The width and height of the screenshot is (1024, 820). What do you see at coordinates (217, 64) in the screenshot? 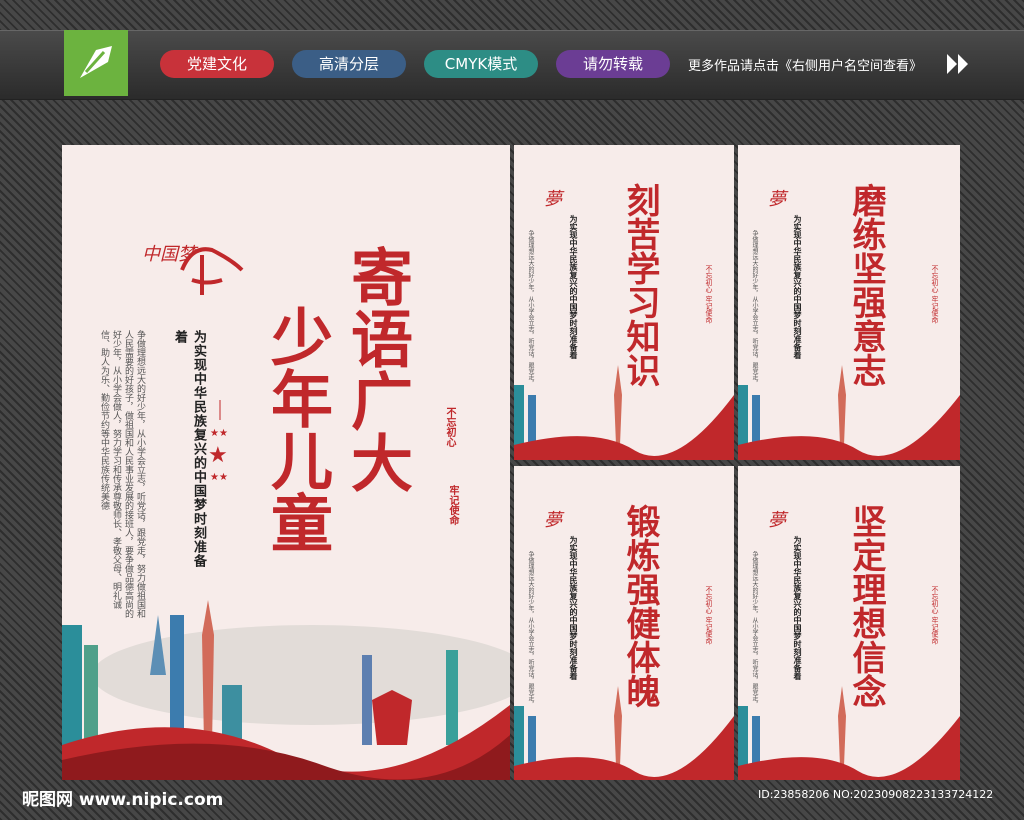
I see `tag-party-culture: 党建文化` at bounding box center [217, 64].